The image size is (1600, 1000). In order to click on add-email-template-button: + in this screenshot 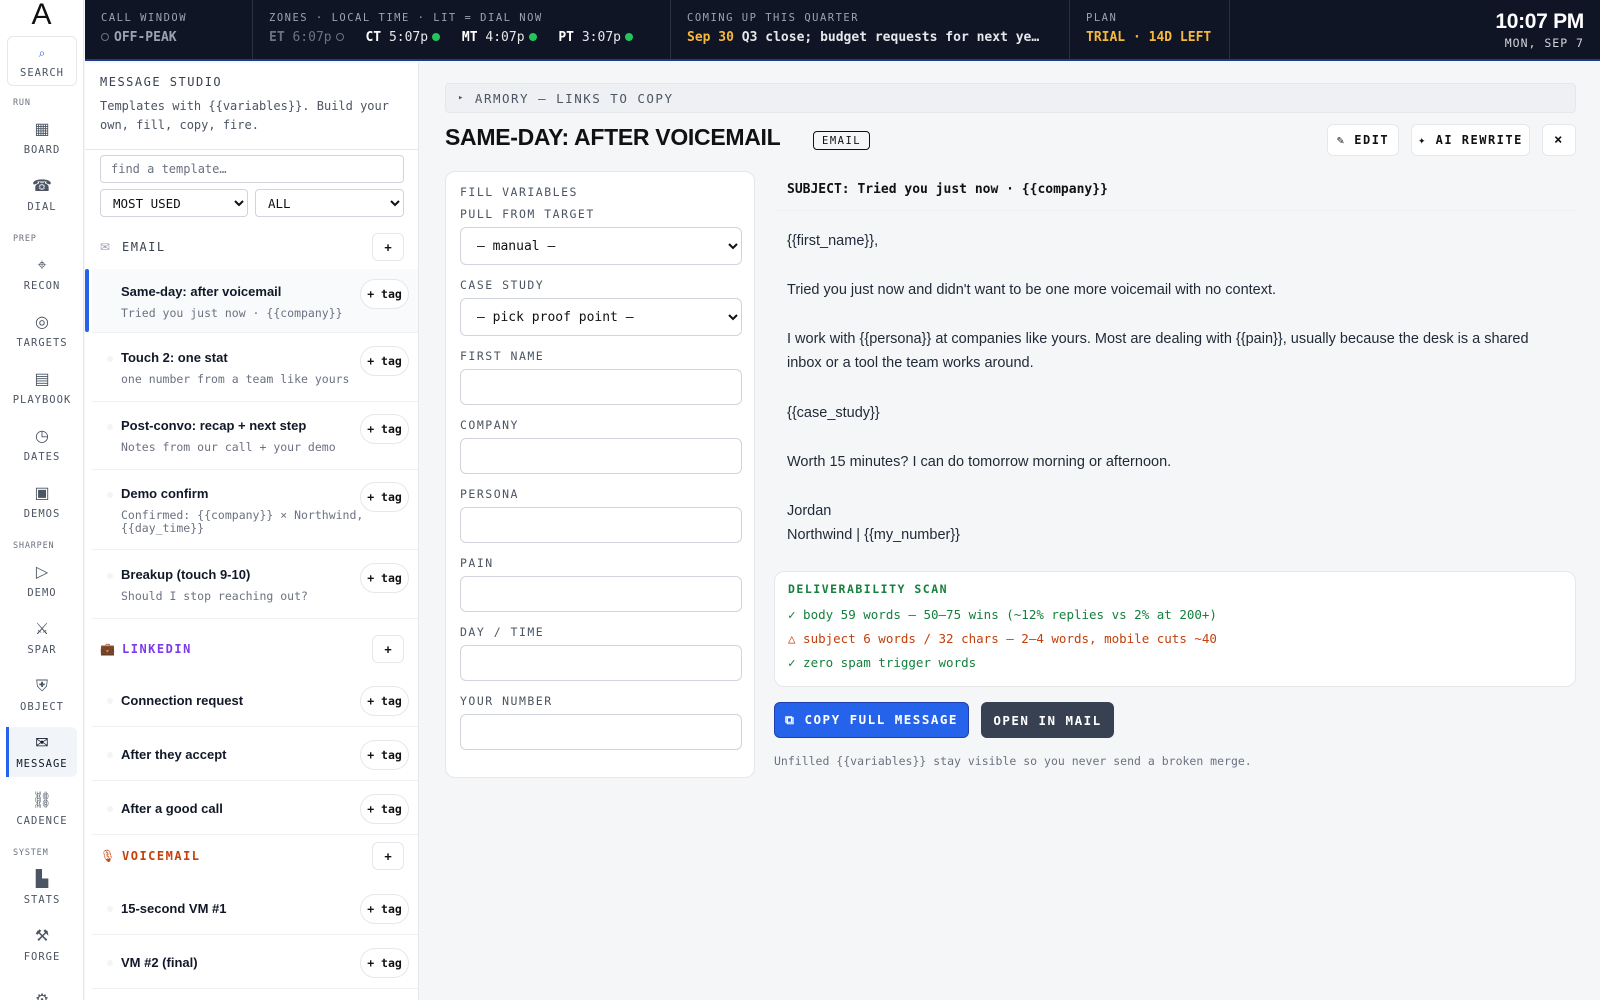, I will do `click(388, 247)`.